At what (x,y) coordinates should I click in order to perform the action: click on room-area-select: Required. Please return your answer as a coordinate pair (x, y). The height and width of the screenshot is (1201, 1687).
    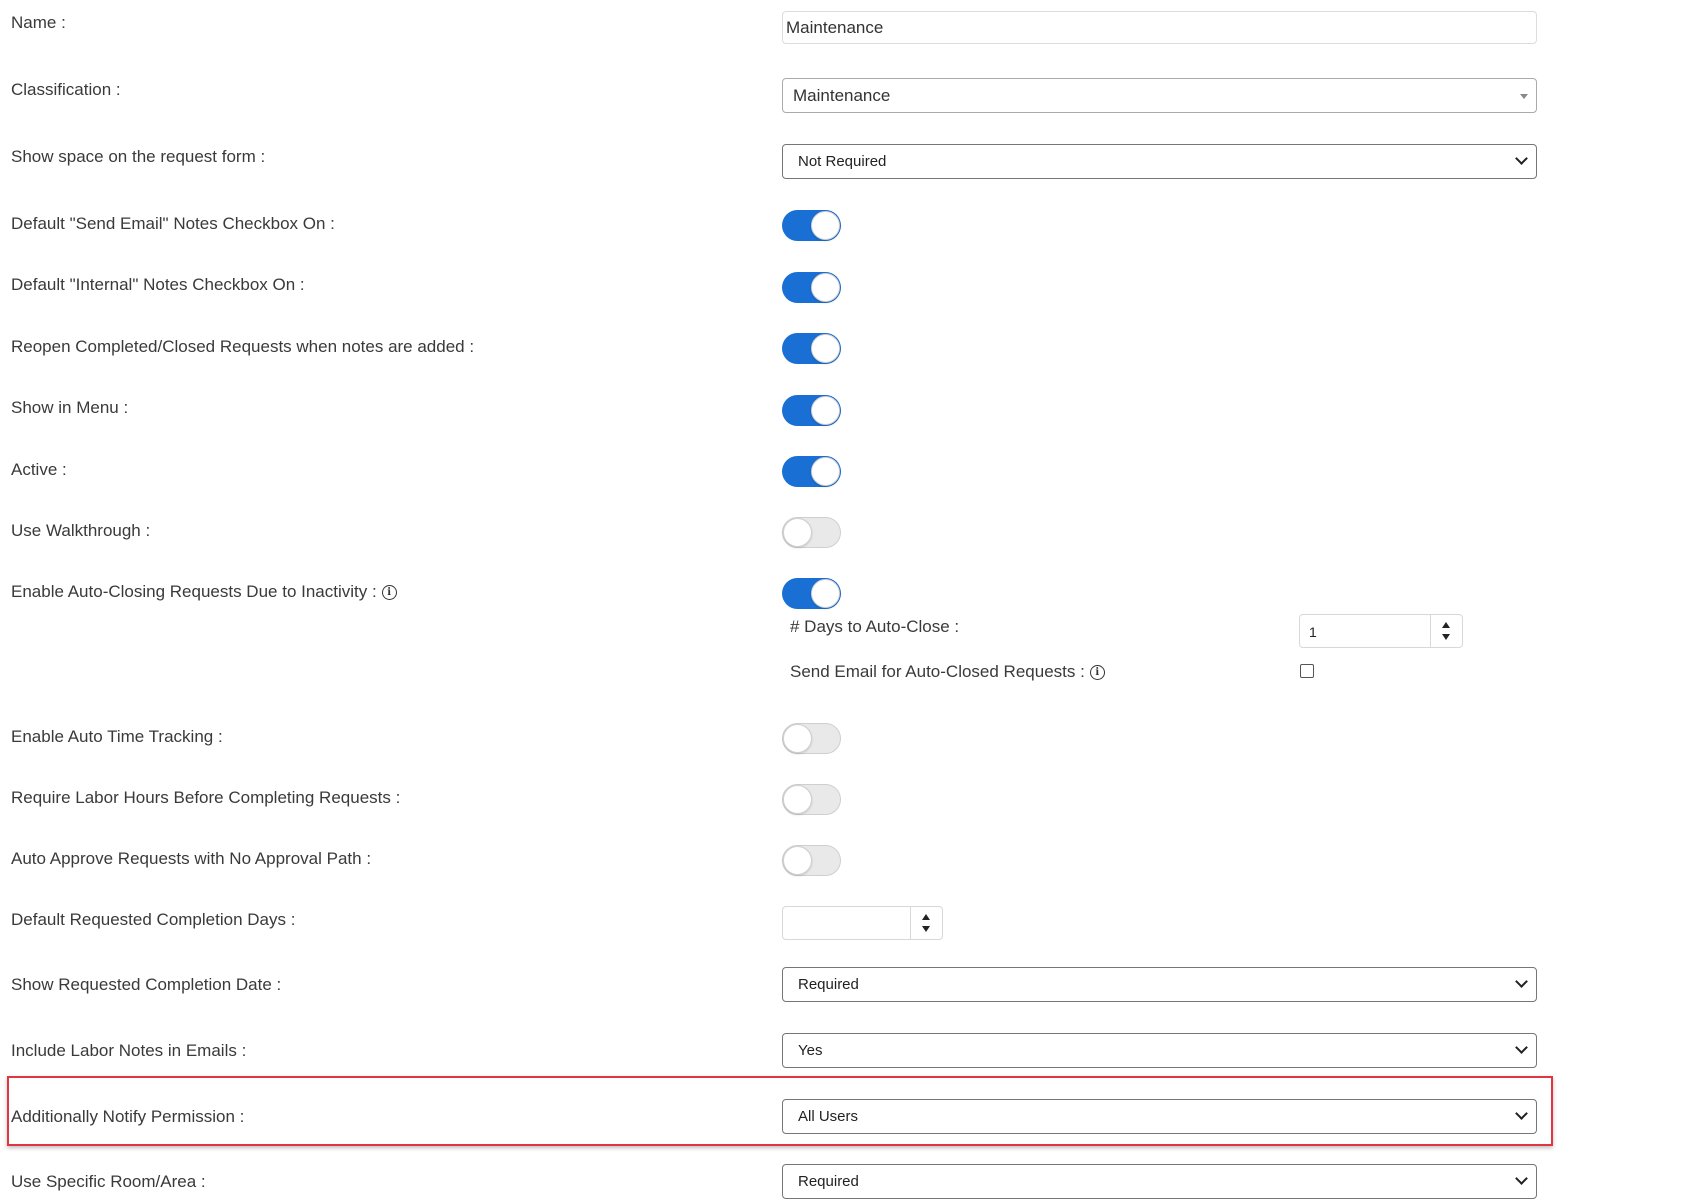
    Looking at the image, I should click on (1159, 1181).